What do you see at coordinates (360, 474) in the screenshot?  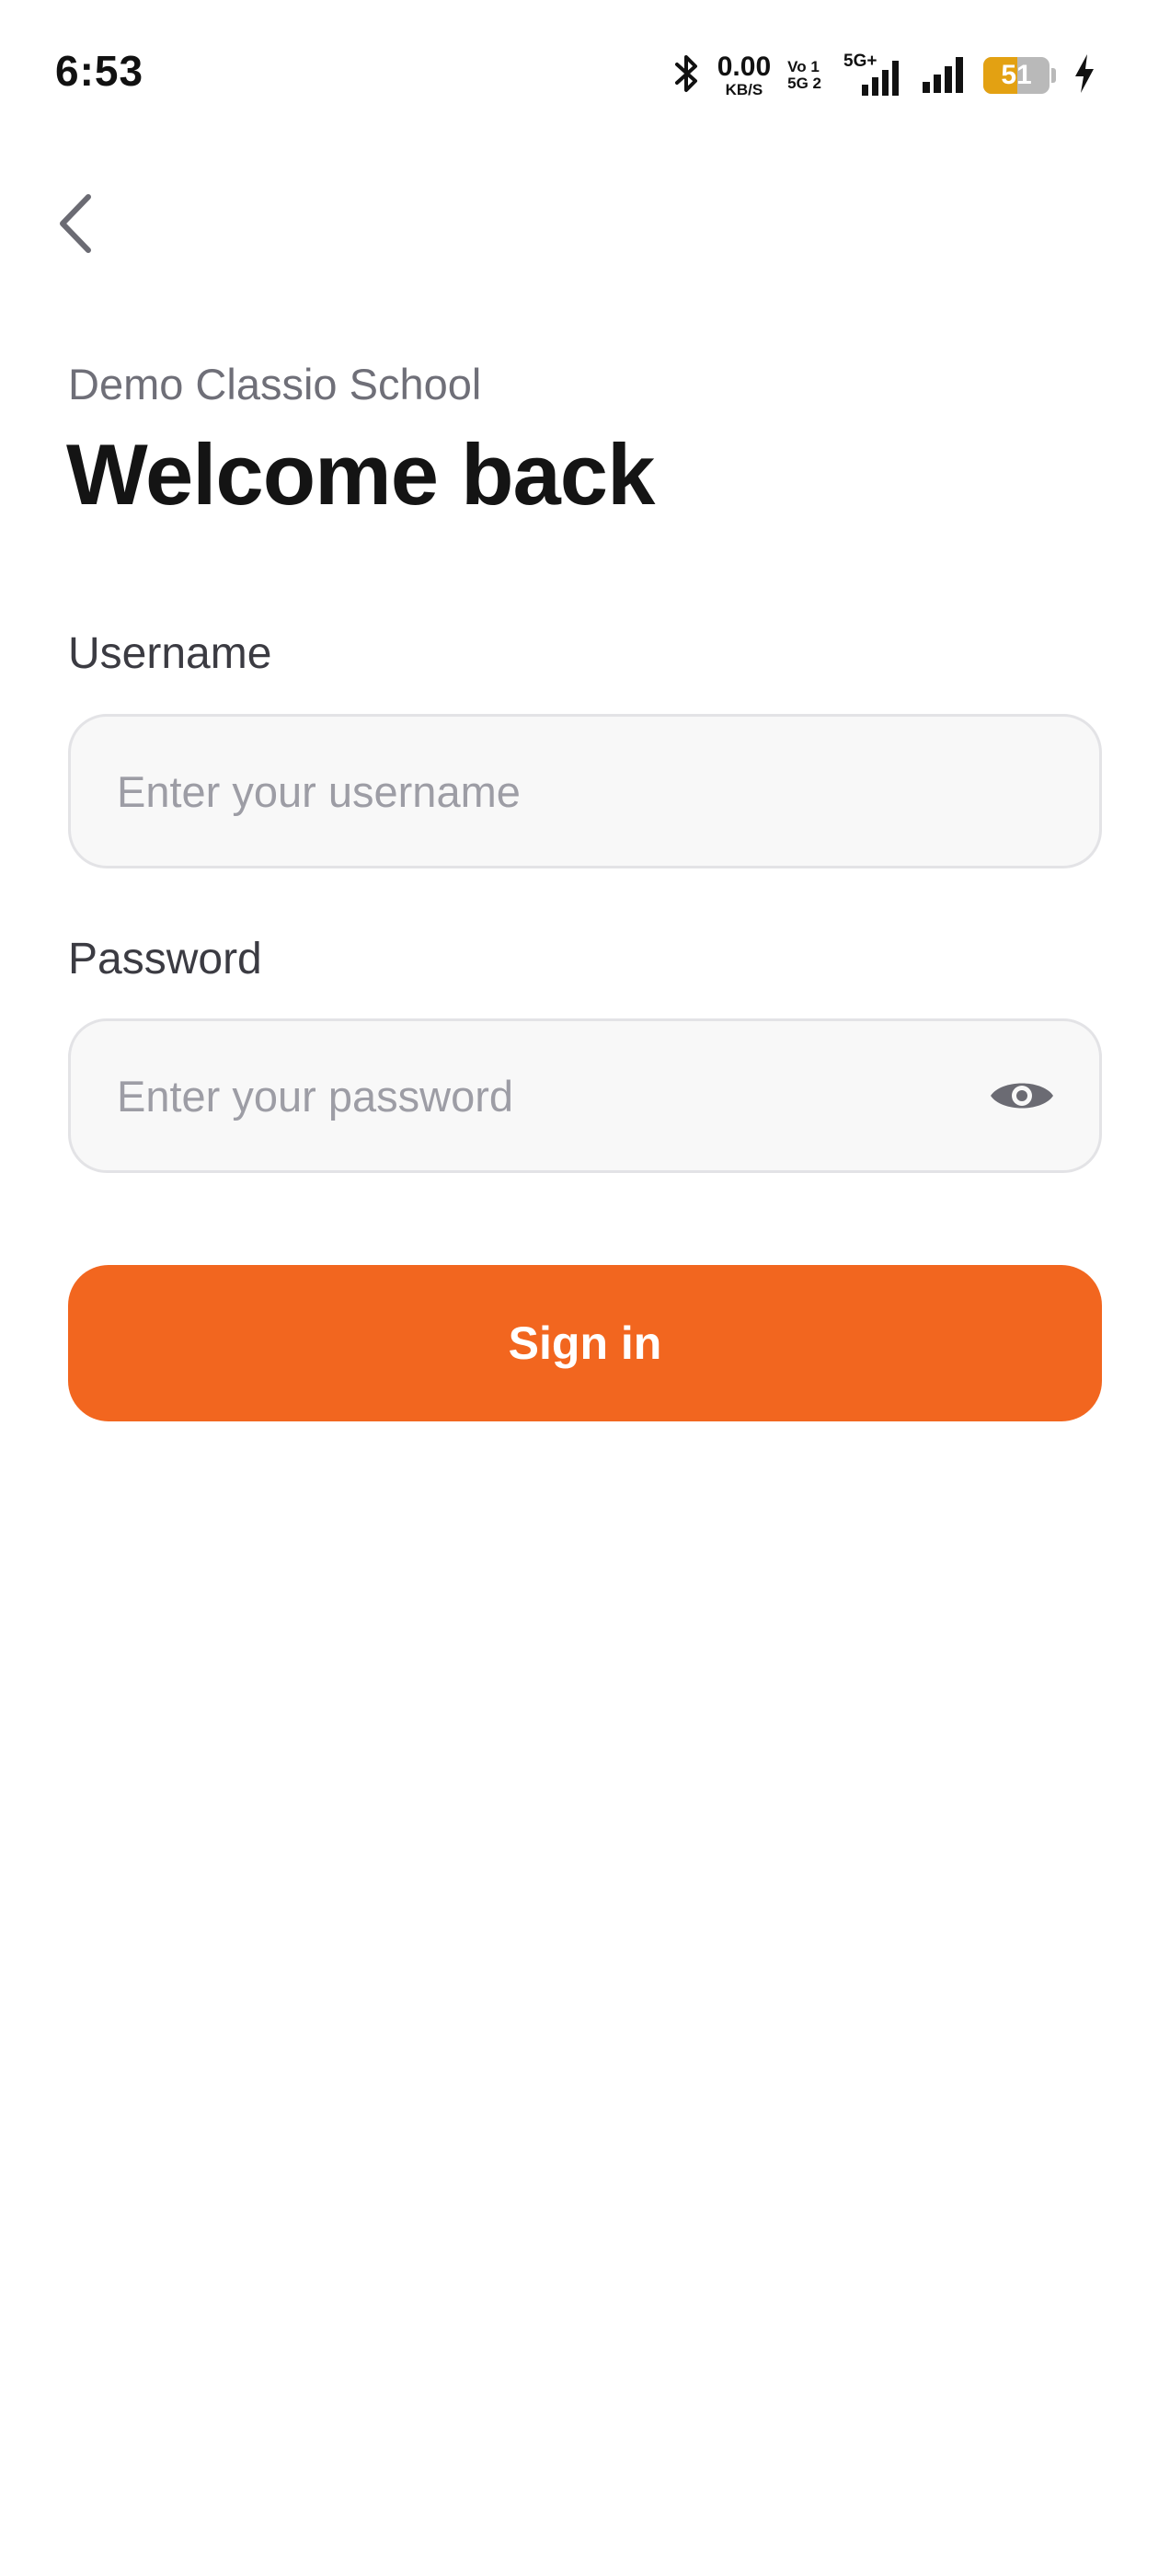 I see `page-title: Welcome back` at bounding box center [360, 474].